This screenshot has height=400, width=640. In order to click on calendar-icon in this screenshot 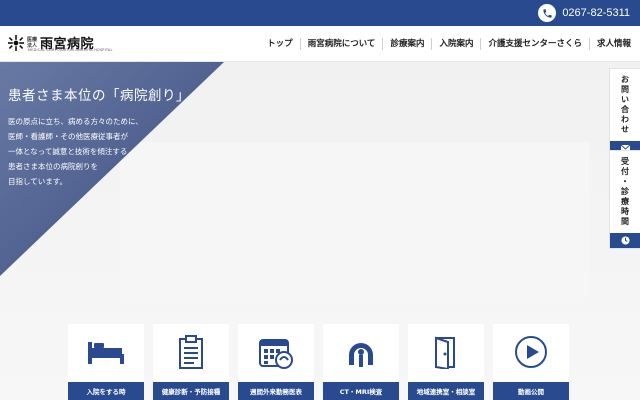, I will do `click(276, 352)`.